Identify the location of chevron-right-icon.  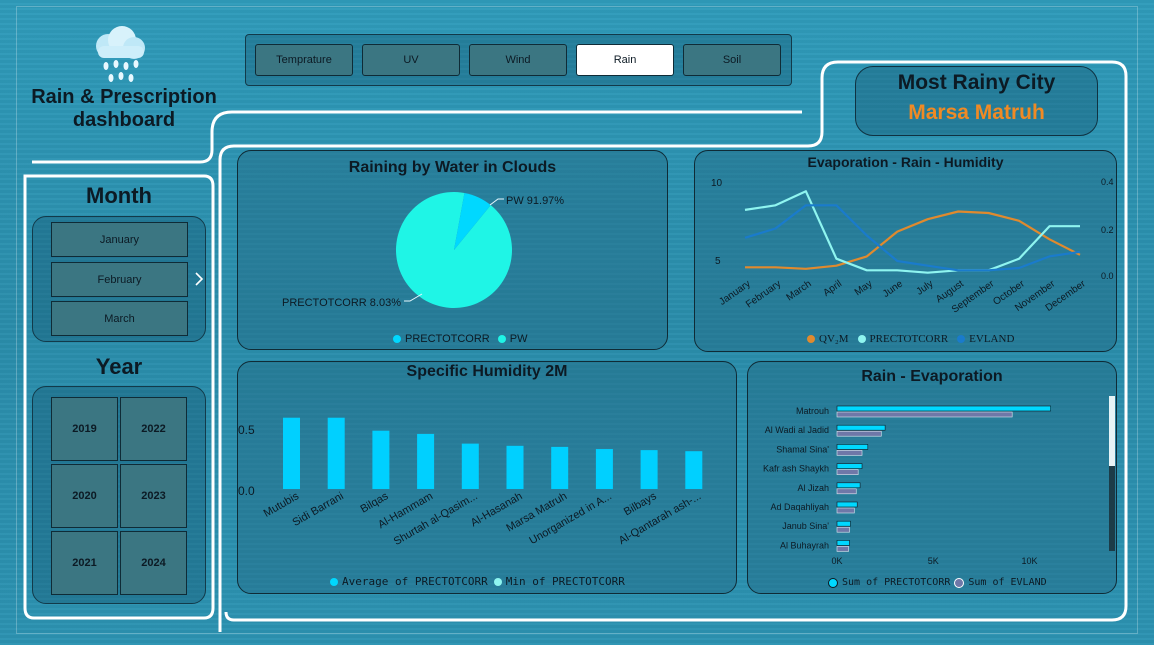
(199, 279).